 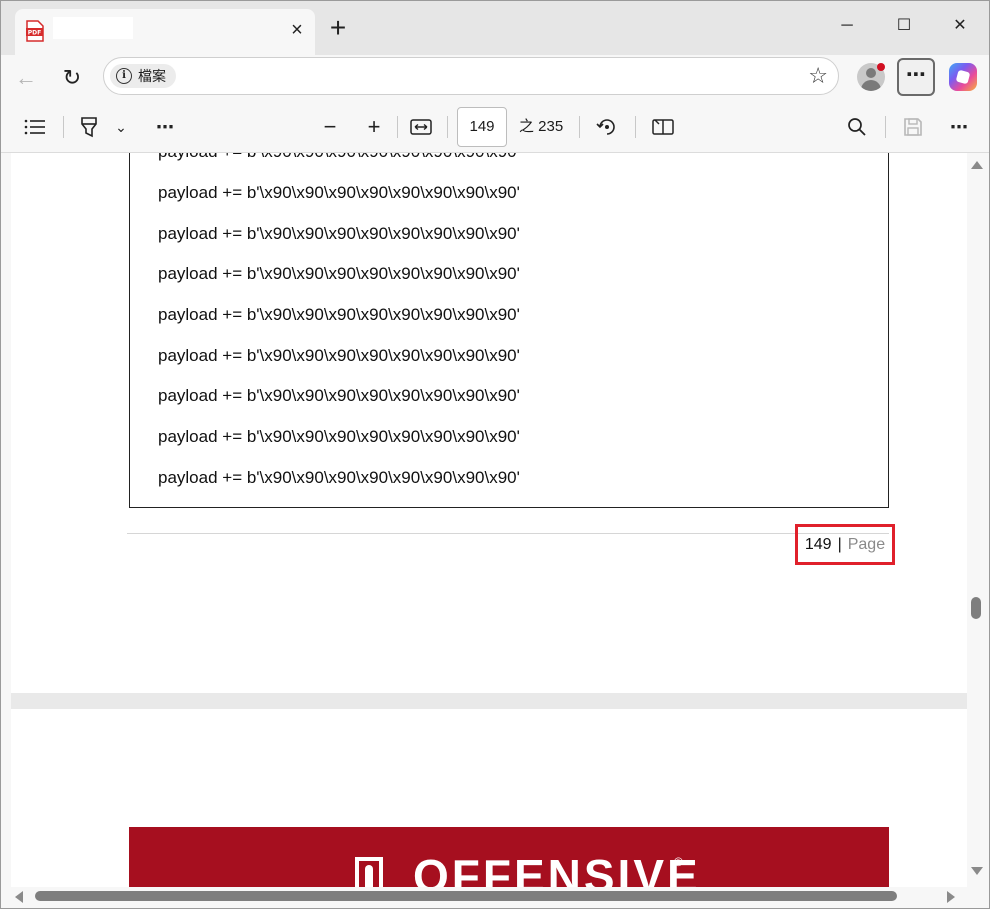 What do you see at coordinates (26, 78) in the screenshot?
I see `back-arrow-icon: ←` at bounding box center [26, 78].